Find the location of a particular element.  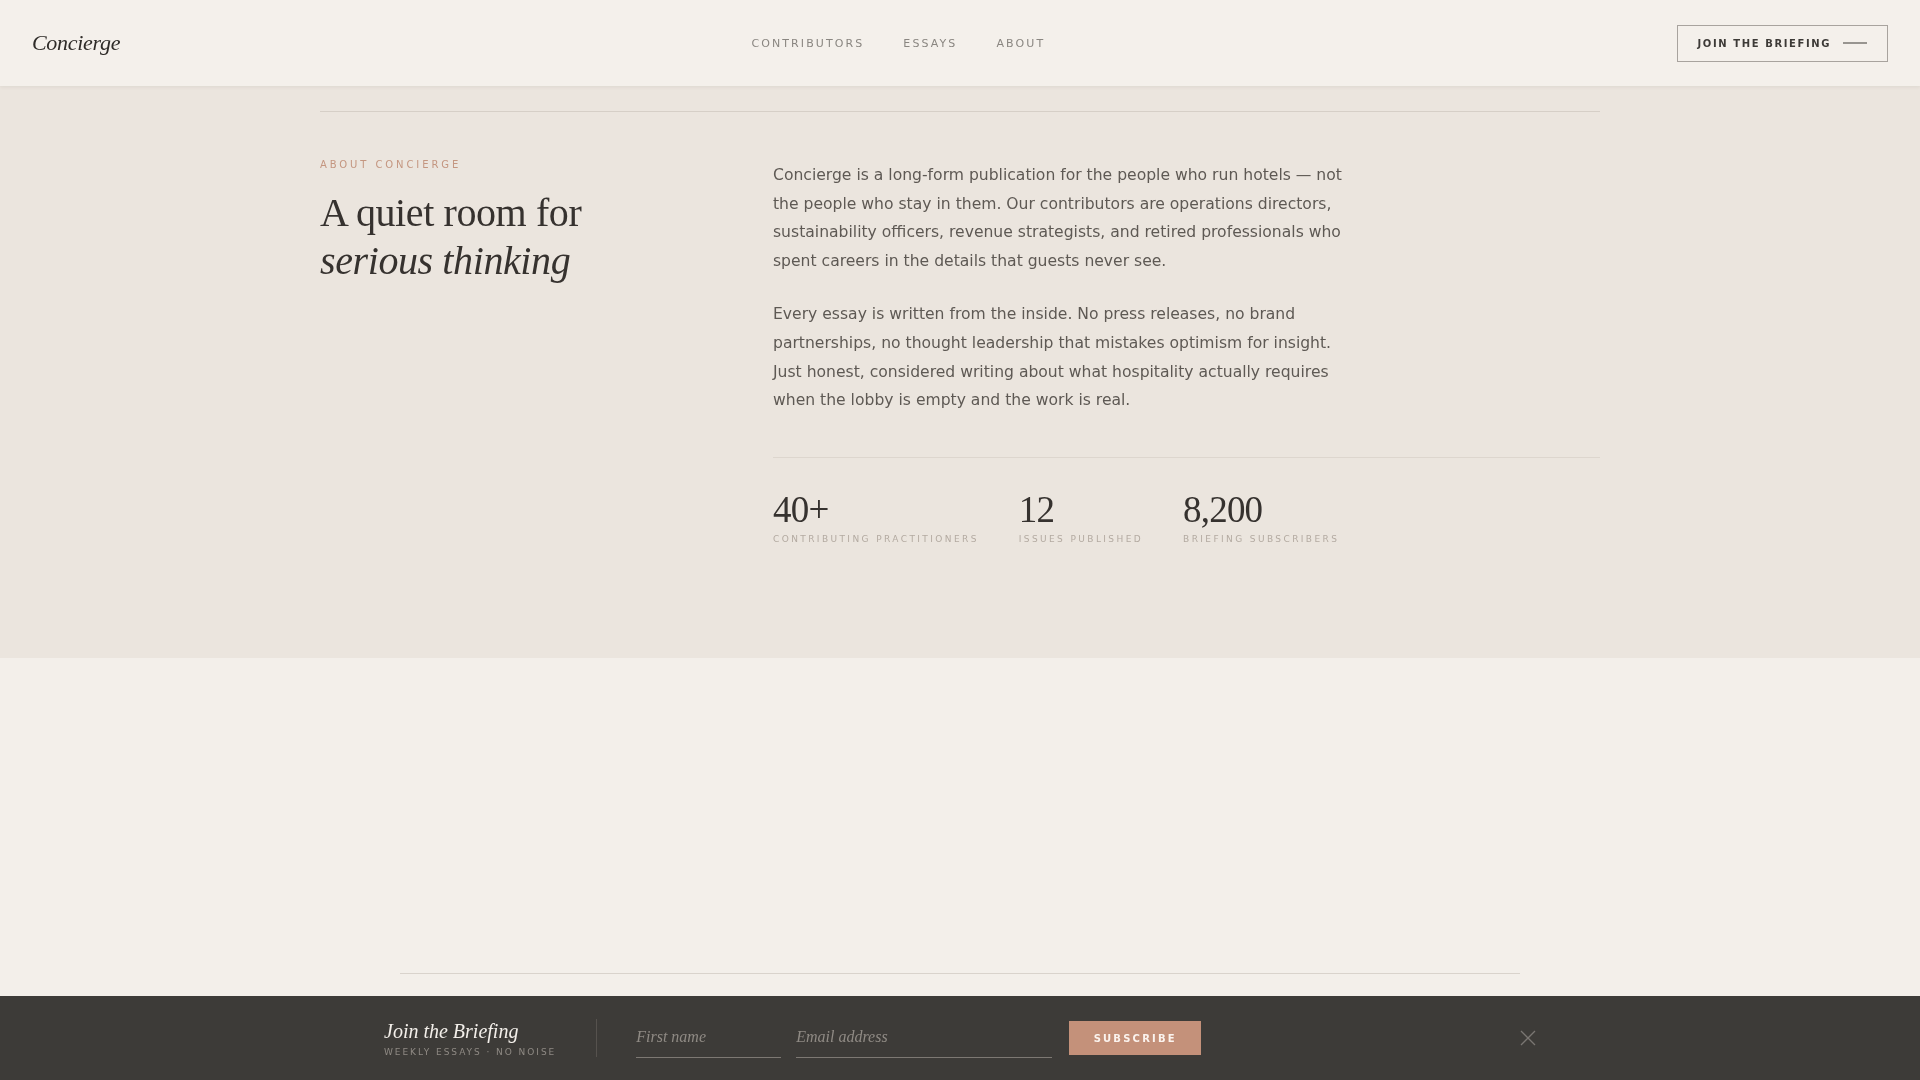

body-paragraph: Concierge is a long-form publication for the people who run hotels — not the people who stay in them. Our contributors are operations directors, sustainability officers, revenue strategists, and retired professionals who spent careers in the details that guests never see. is located at coordinates (1058, 218).